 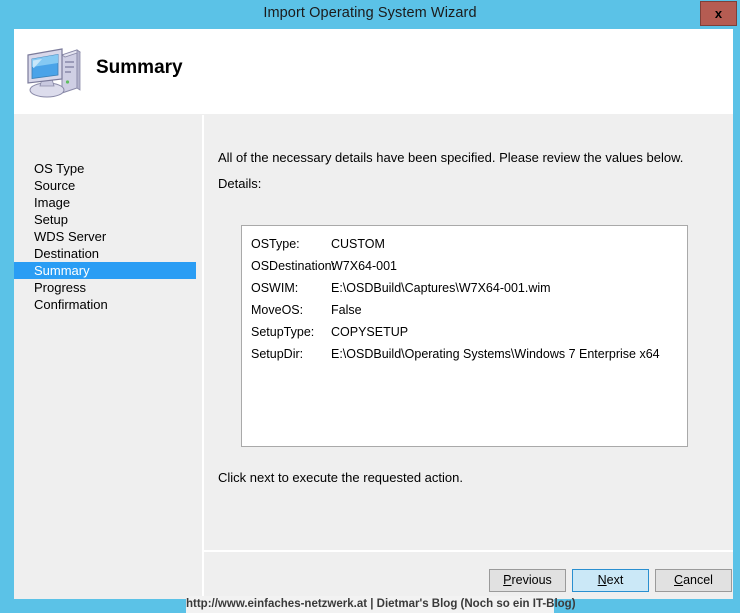 What do you see at coordinates (679, 580) in the screenshot?
I see `accesskey-letter: C` at bounding box center [679, 580].